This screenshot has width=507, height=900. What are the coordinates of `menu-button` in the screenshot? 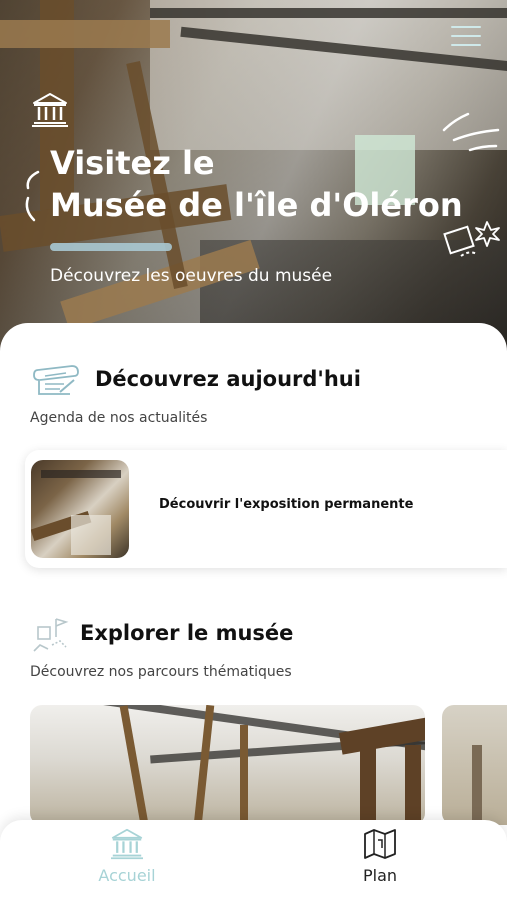 It's located at (466, 37).